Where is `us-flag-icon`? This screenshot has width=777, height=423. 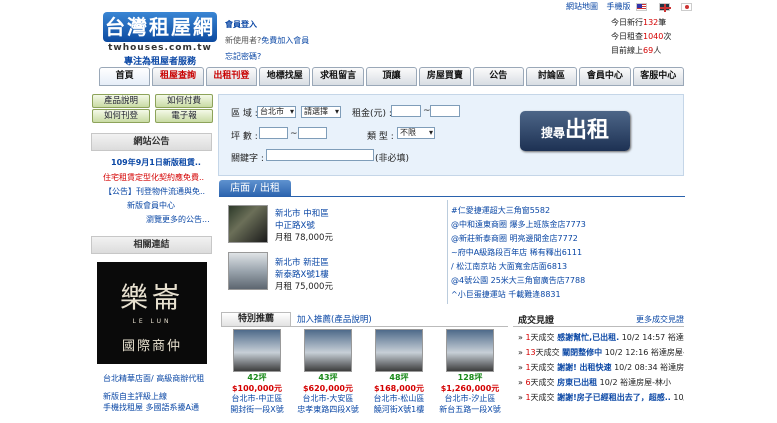
us-flag-icon is located at coordinates (642, 6).